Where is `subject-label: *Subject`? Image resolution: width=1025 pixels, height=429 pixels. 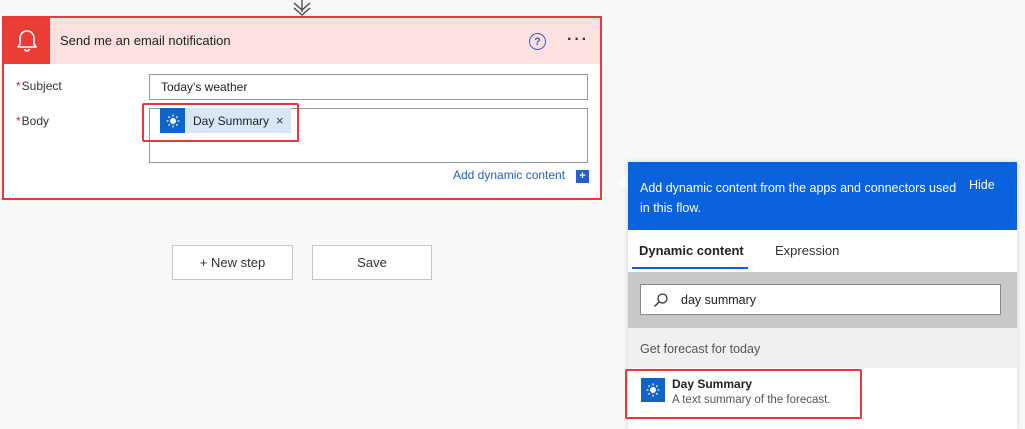 subject-label: *Subject is located at coordinates (39, 86).